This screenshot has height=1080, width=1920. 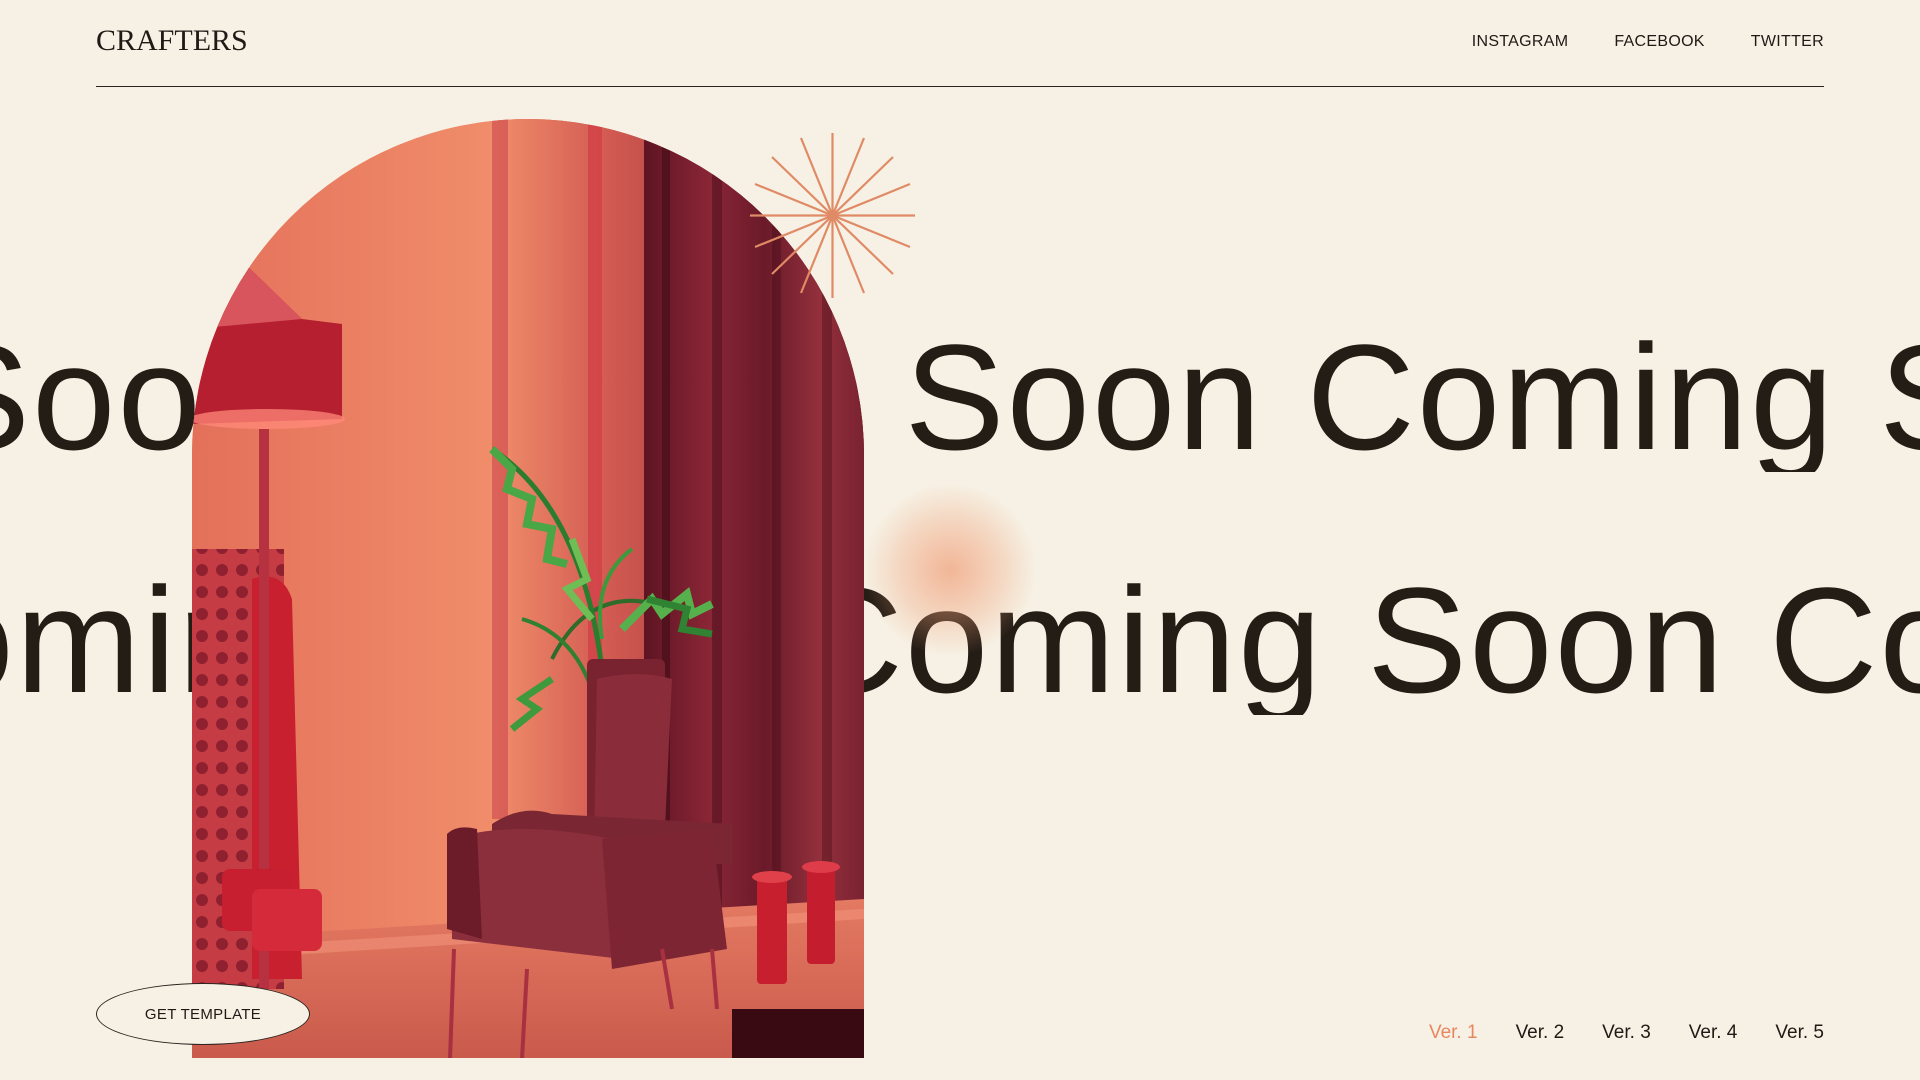 I want to click on orange-glow-decoration, so click(x=950, y=570).